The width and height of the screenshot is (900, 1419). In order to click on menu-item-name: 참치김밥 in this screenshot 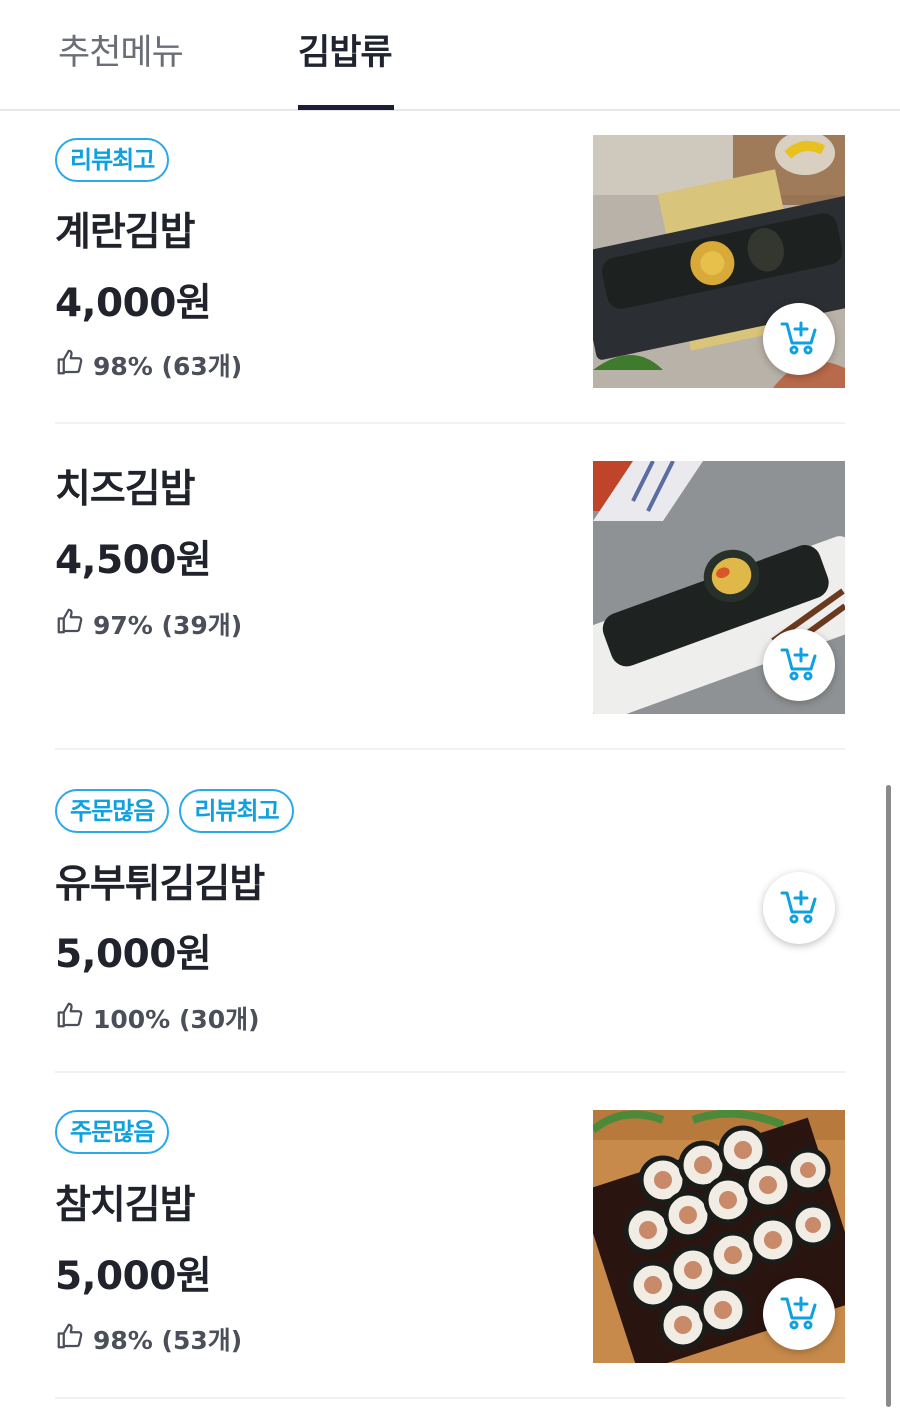, I will do `click(125, 1205)`.